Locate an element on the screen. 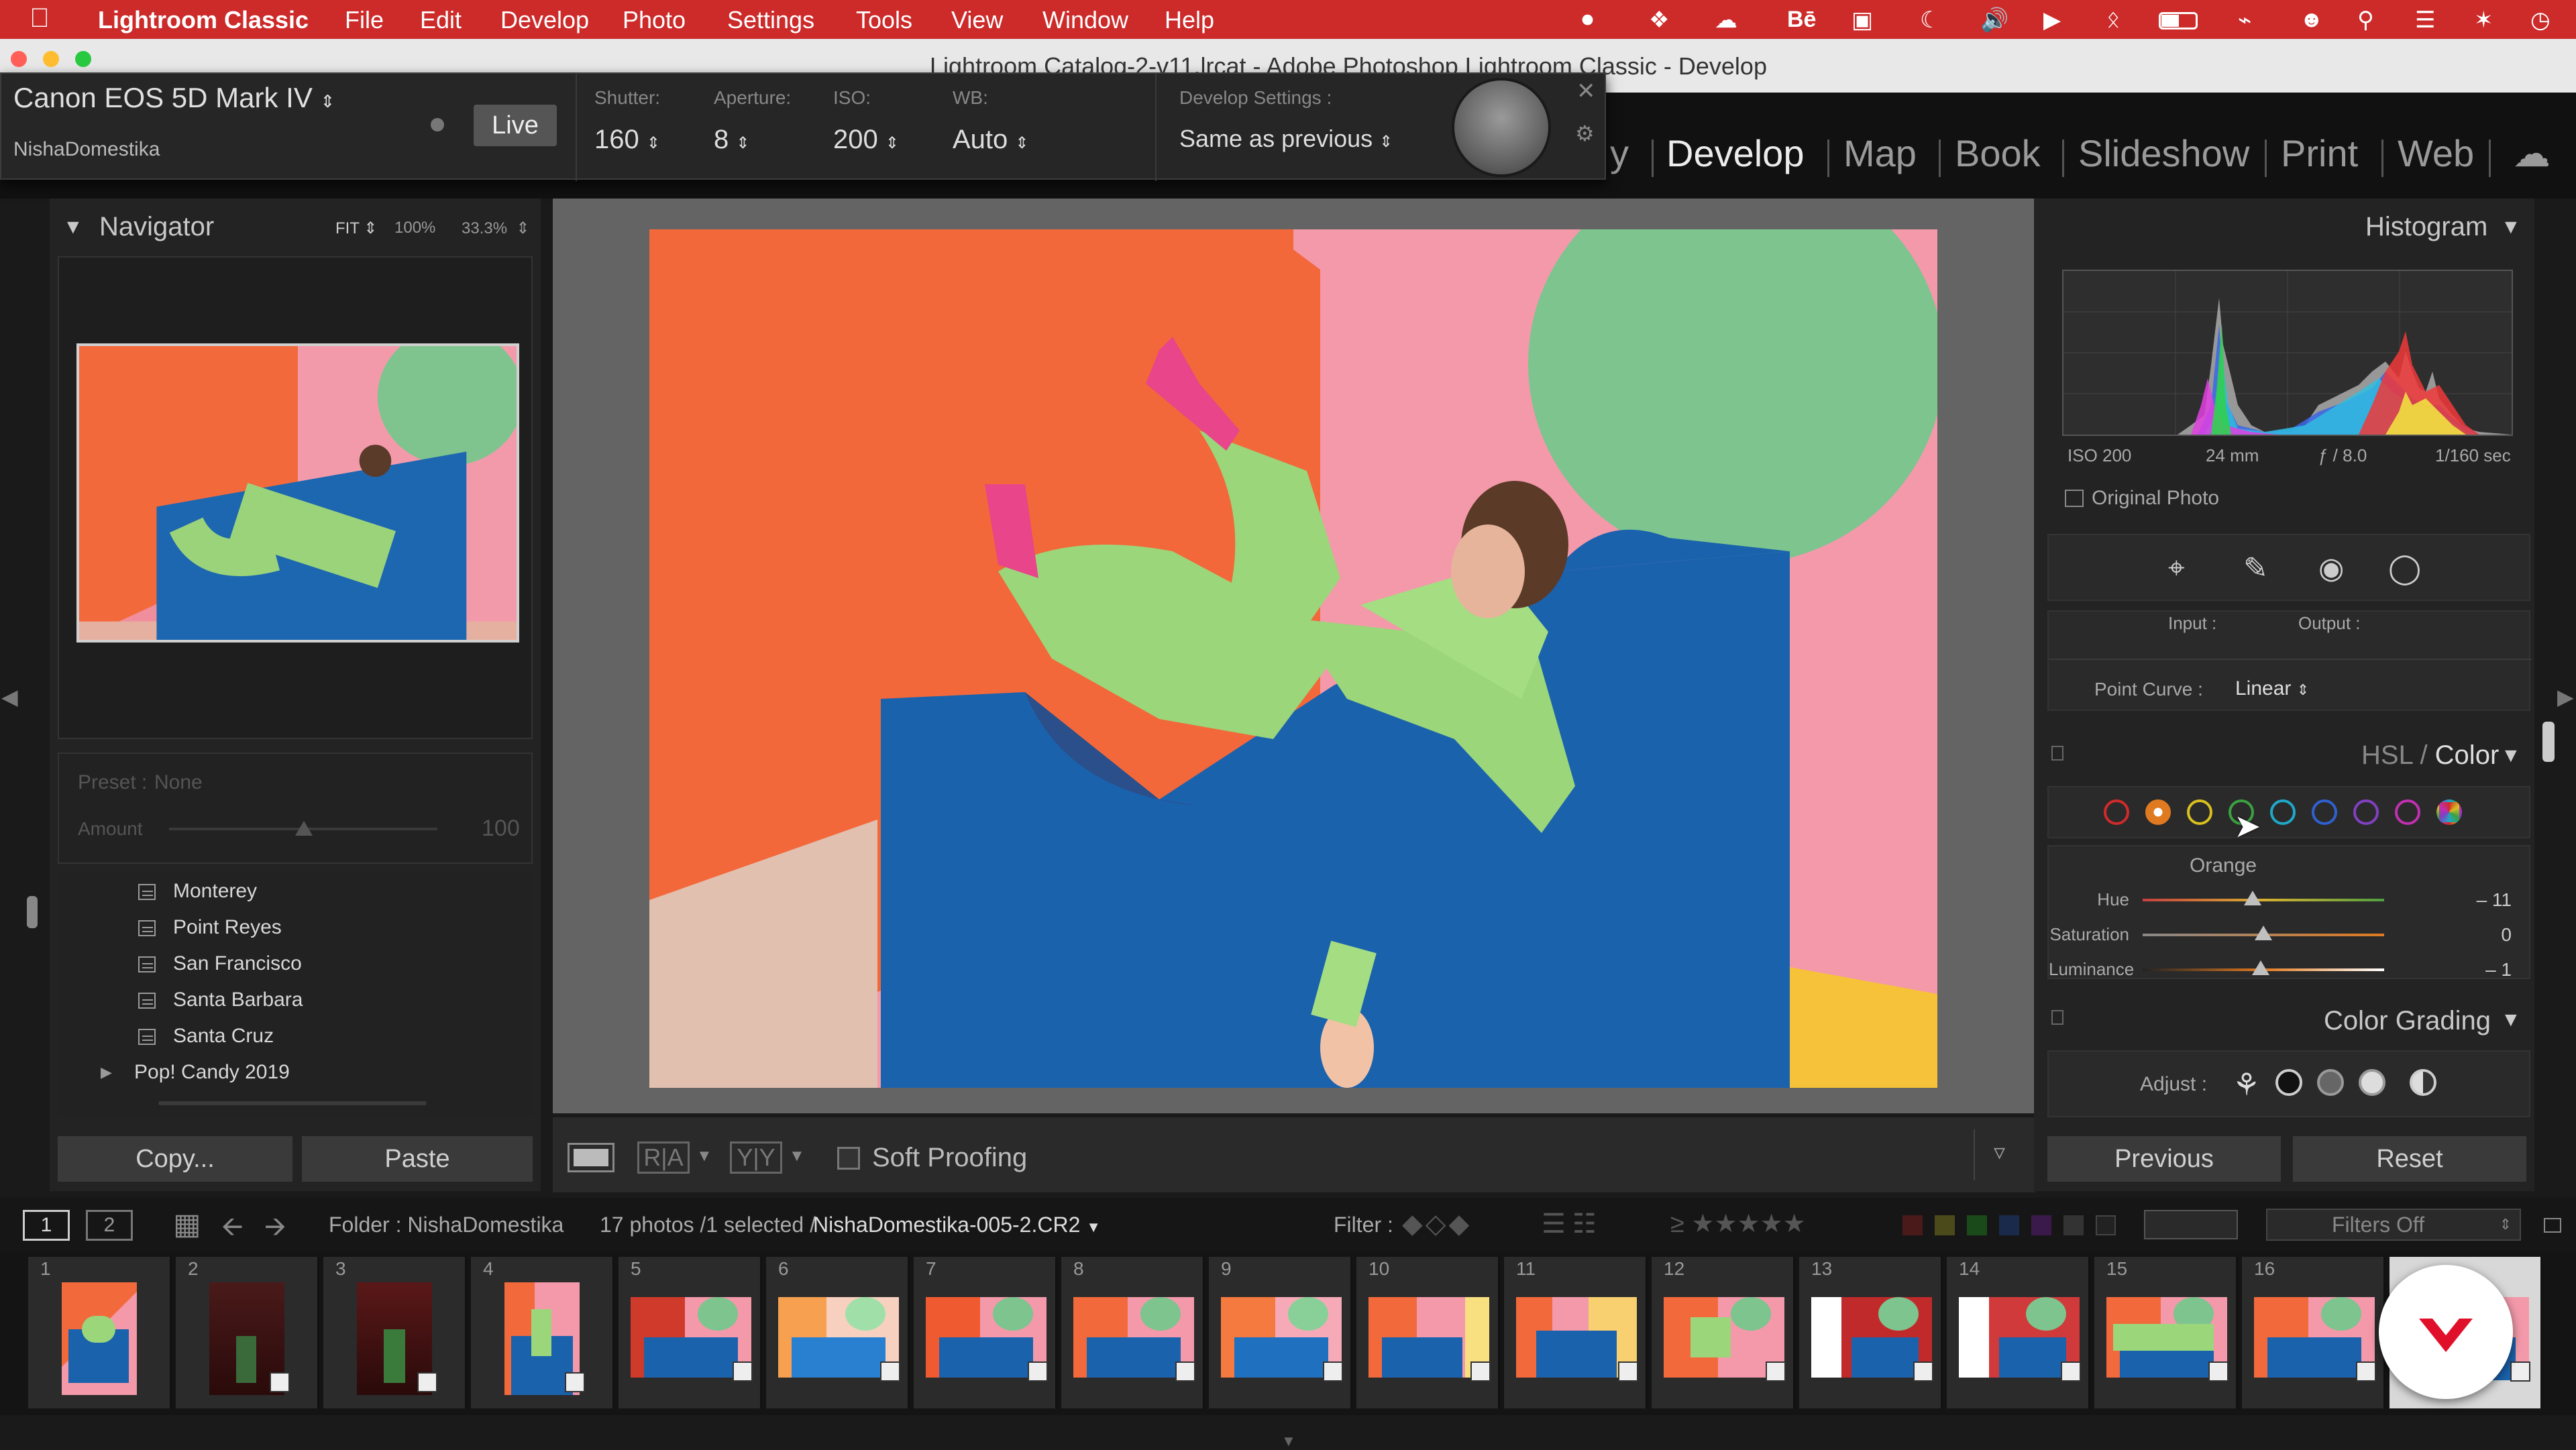 The width and height of the screenshot is (2576, 1450). camera-select: Canon EOS 5D Mark IV ⇕ is located at coordinates (174, 98).